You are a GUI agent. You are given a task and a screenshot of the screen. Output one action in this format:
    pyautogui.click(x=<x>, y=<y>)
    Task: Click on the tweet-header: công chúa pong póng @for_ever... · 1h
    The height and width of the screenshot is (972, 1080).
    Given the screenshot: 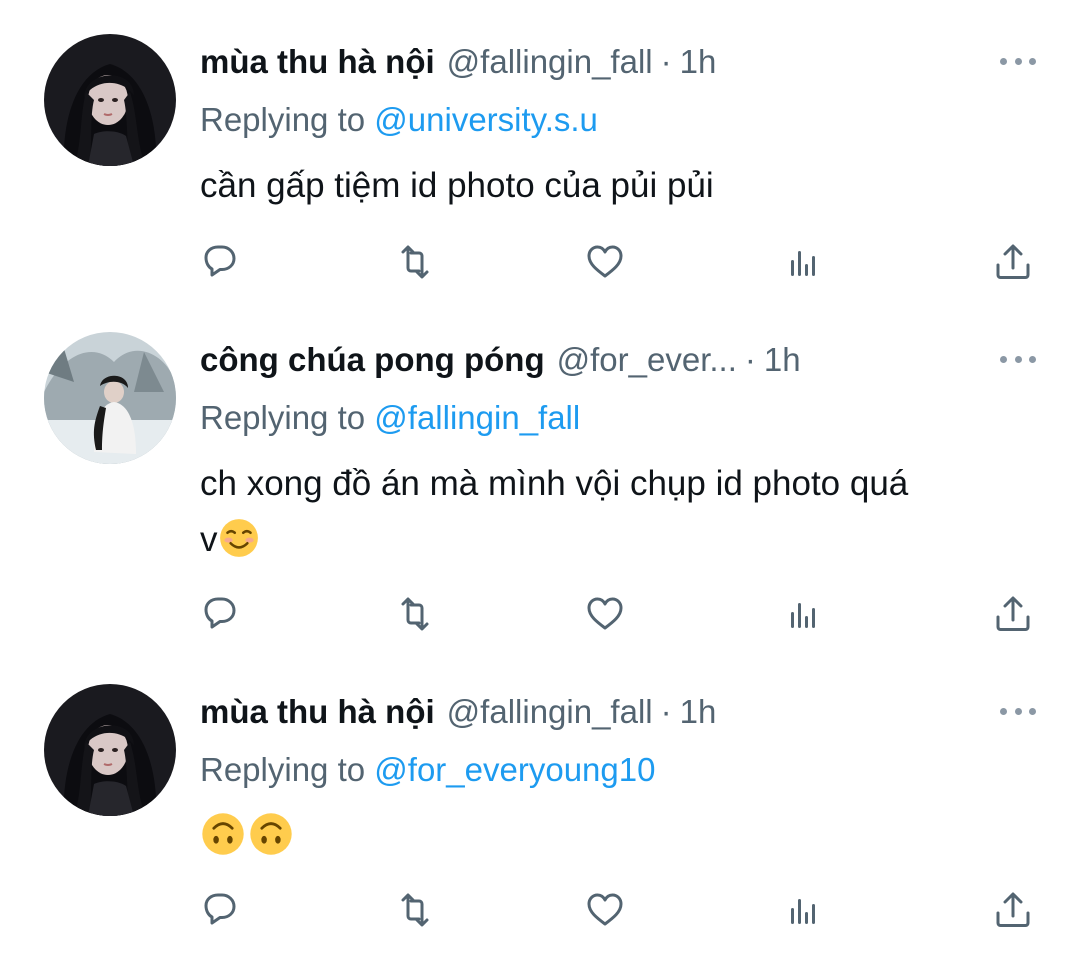 What is the action you would take?
    pyautogui.click(x=500, y=360)
    